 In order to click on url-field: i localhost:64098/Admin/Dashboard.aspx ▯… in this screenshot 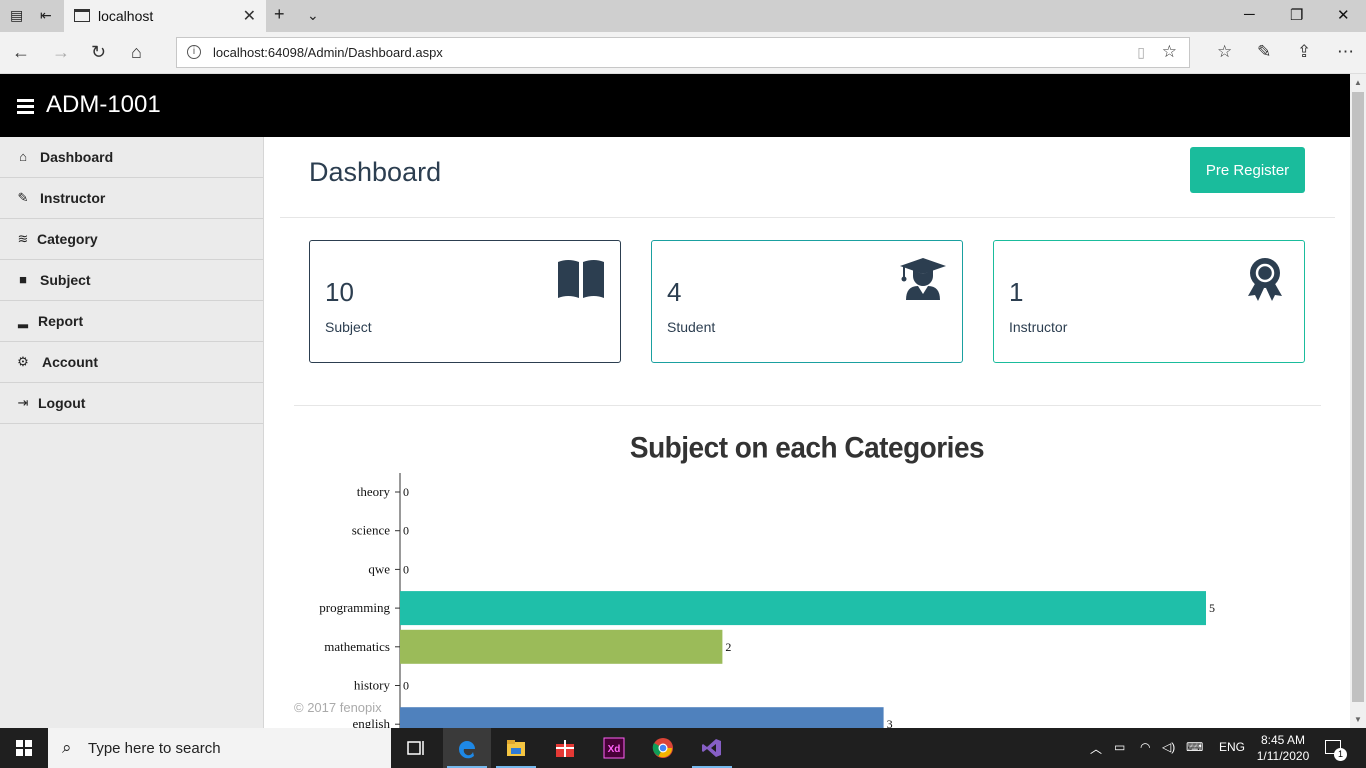, I will do `click(683, 52)`.